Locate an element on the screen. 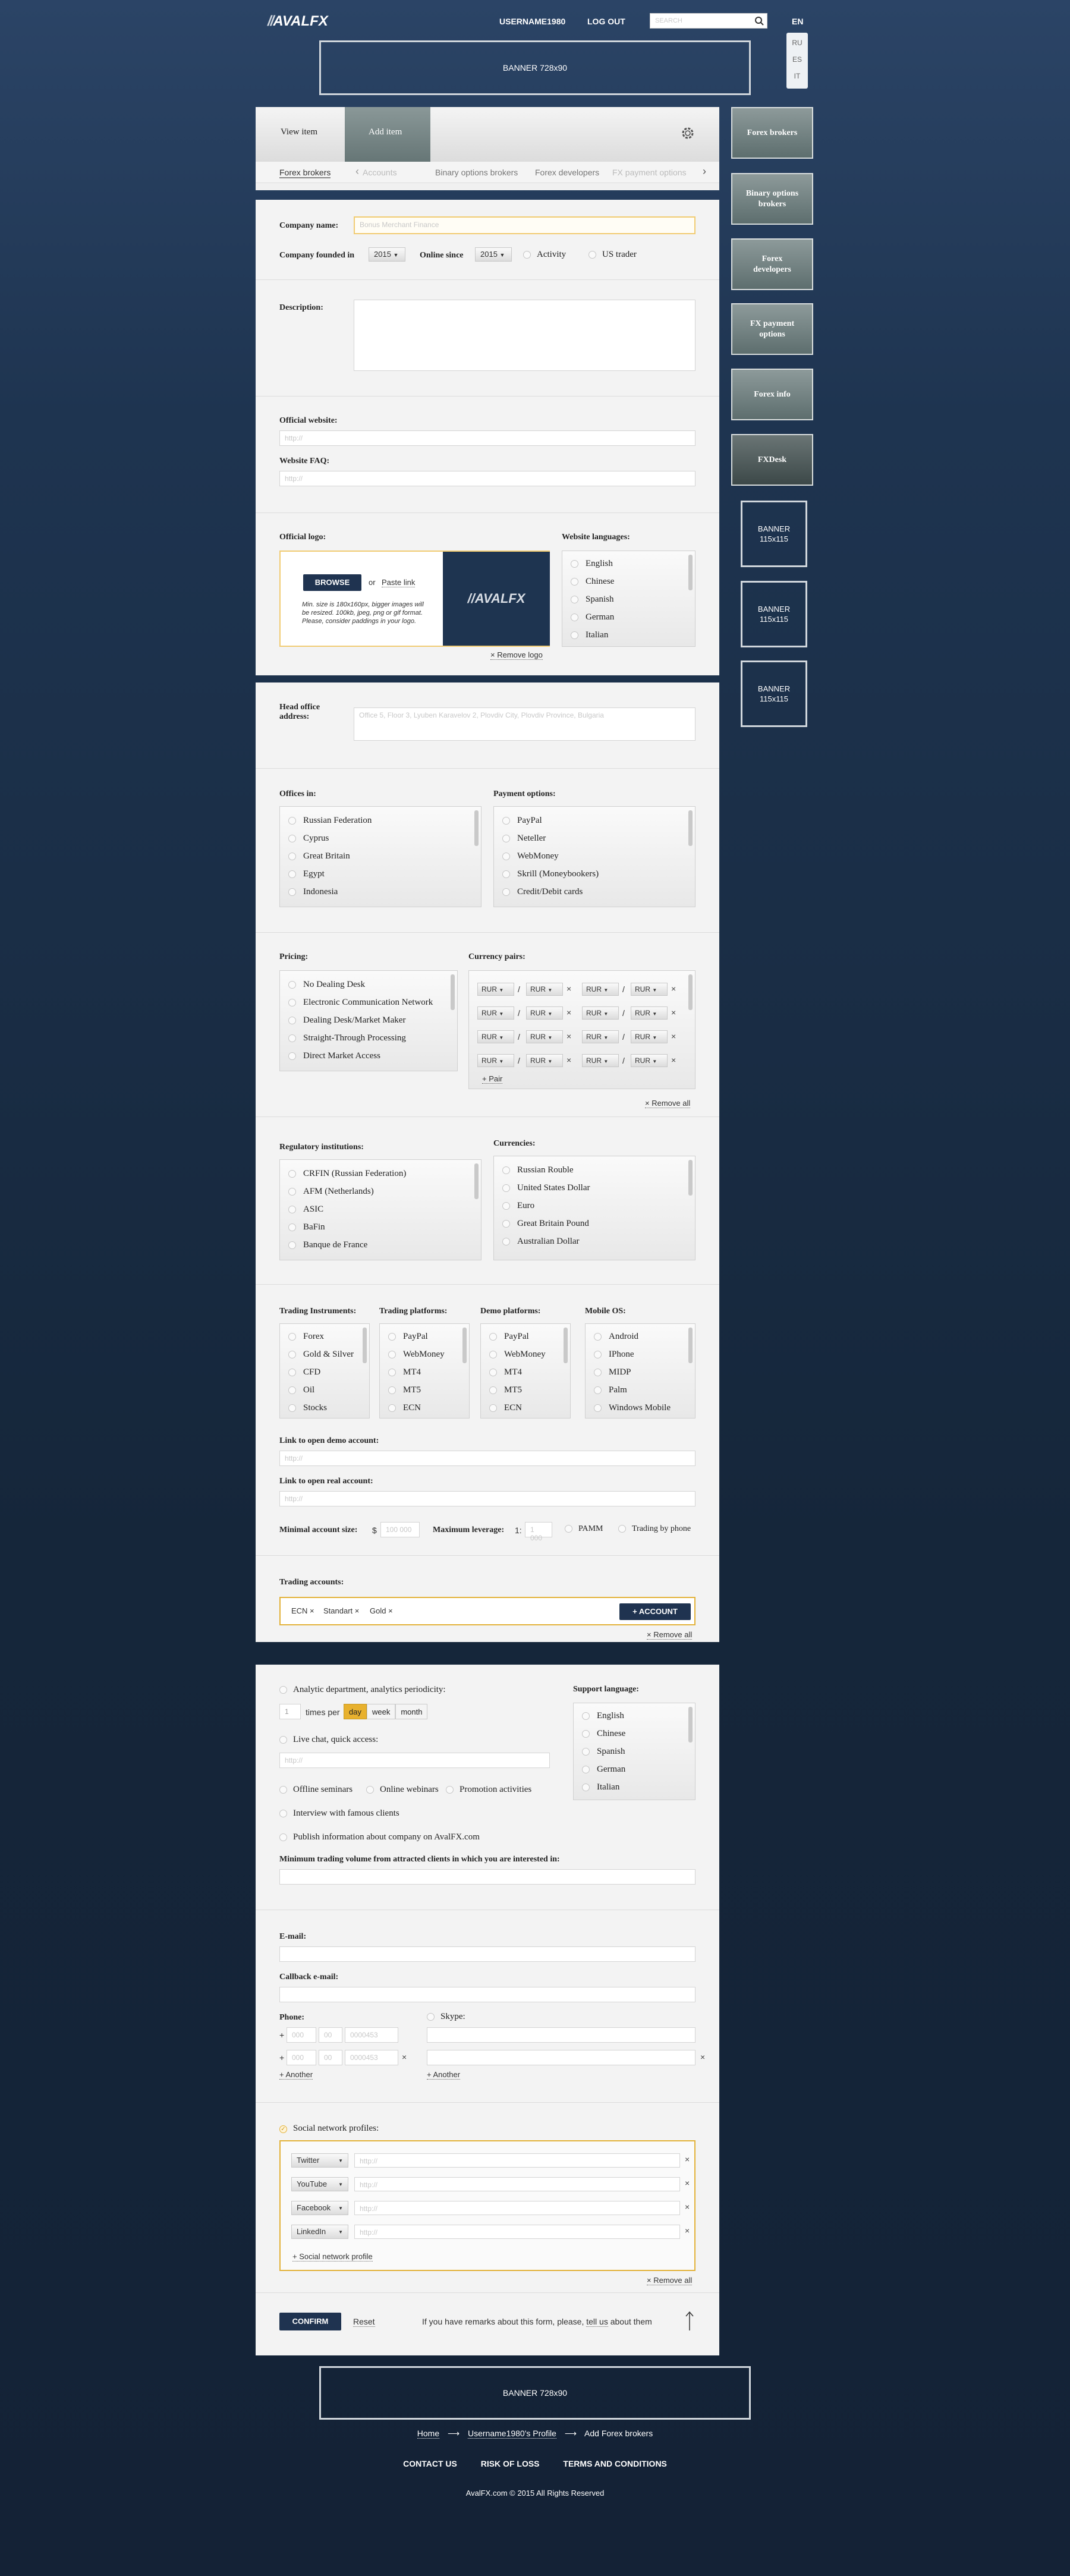  demo-platforms-list: PayPal WebMoney MT4 MT5 ECN is located at coordinates (525, 1370).